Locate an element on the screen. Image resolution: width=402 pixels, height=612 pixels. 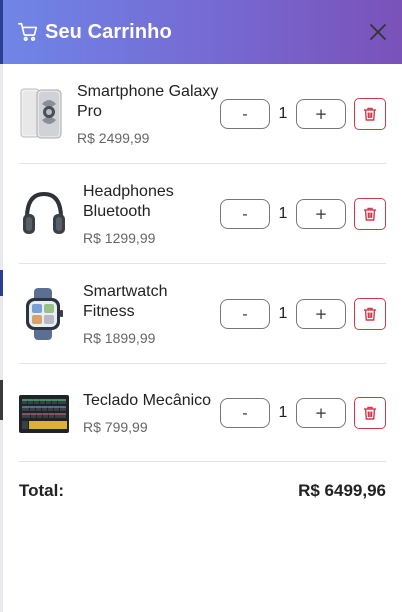
product-price: R$ 1899,99 is located at coordinates (119, 337).